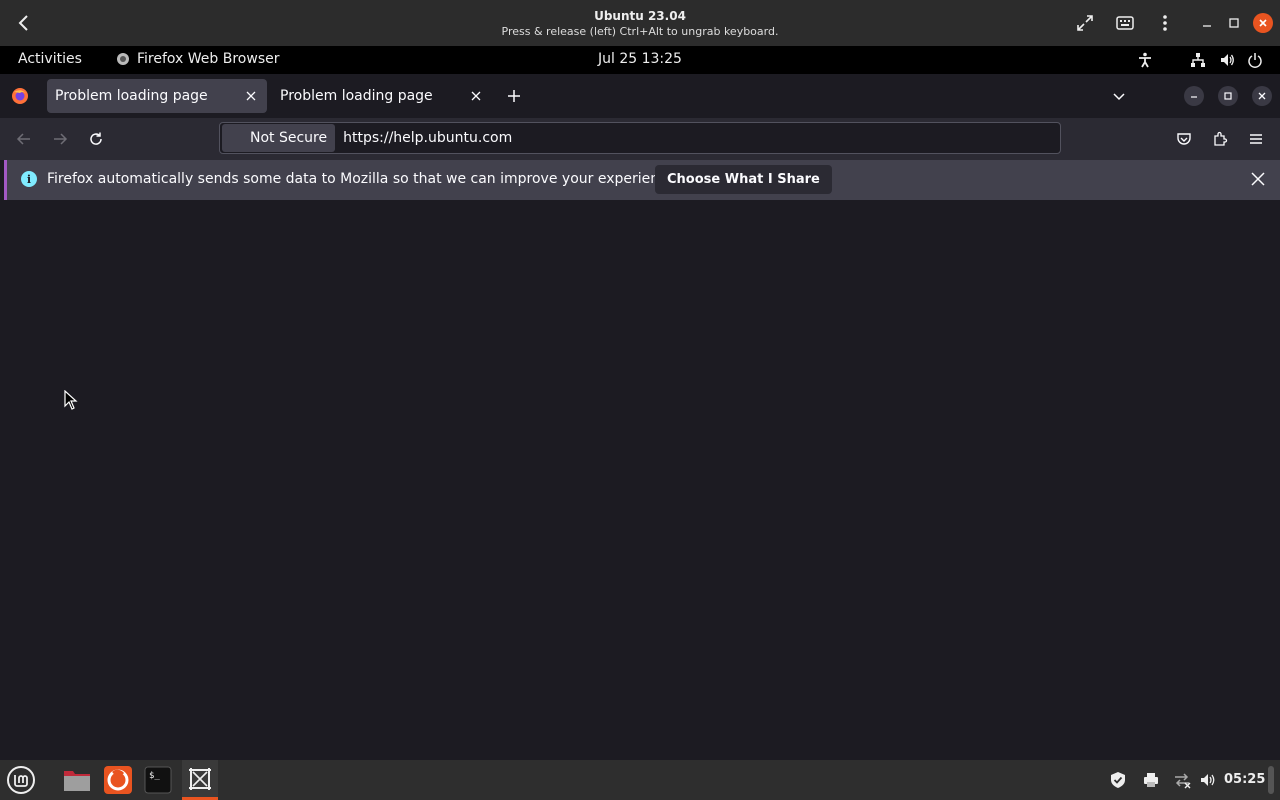  Describe the element at coordinates (60, 139) in the screenshot. I see `forward-icon` at that location.